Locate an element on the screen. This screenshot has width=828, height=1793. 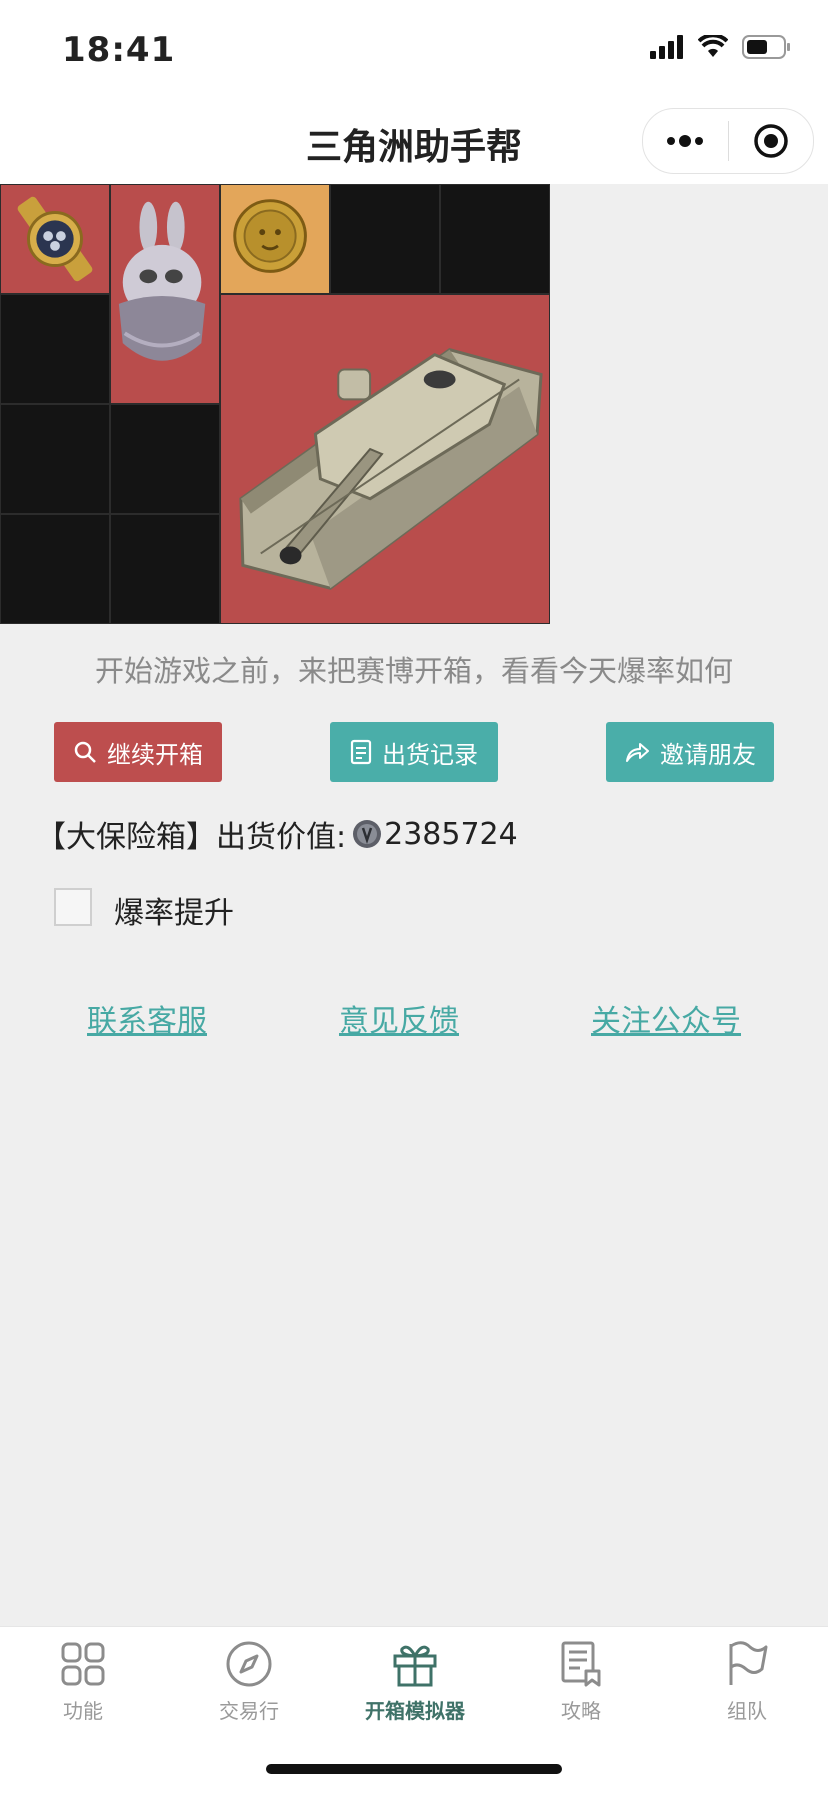
boost-rate-checkbox is located at coordinates (73, 907).